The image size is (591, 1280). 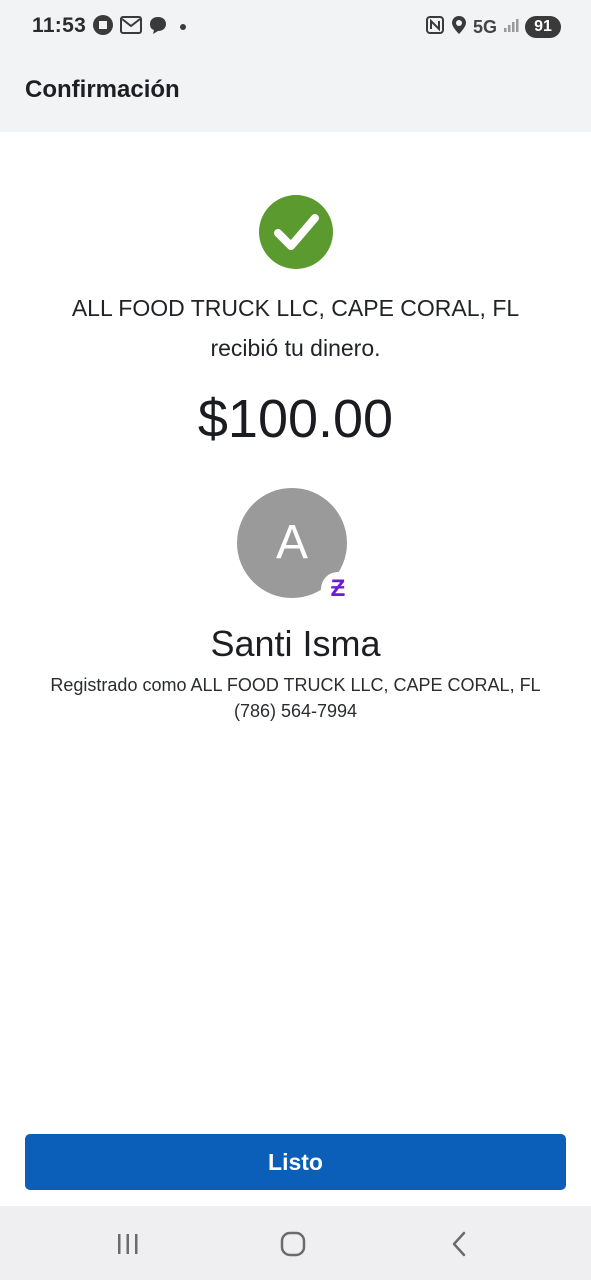 I want to click on recent-apps-icon, so click(x=128, y=1244).